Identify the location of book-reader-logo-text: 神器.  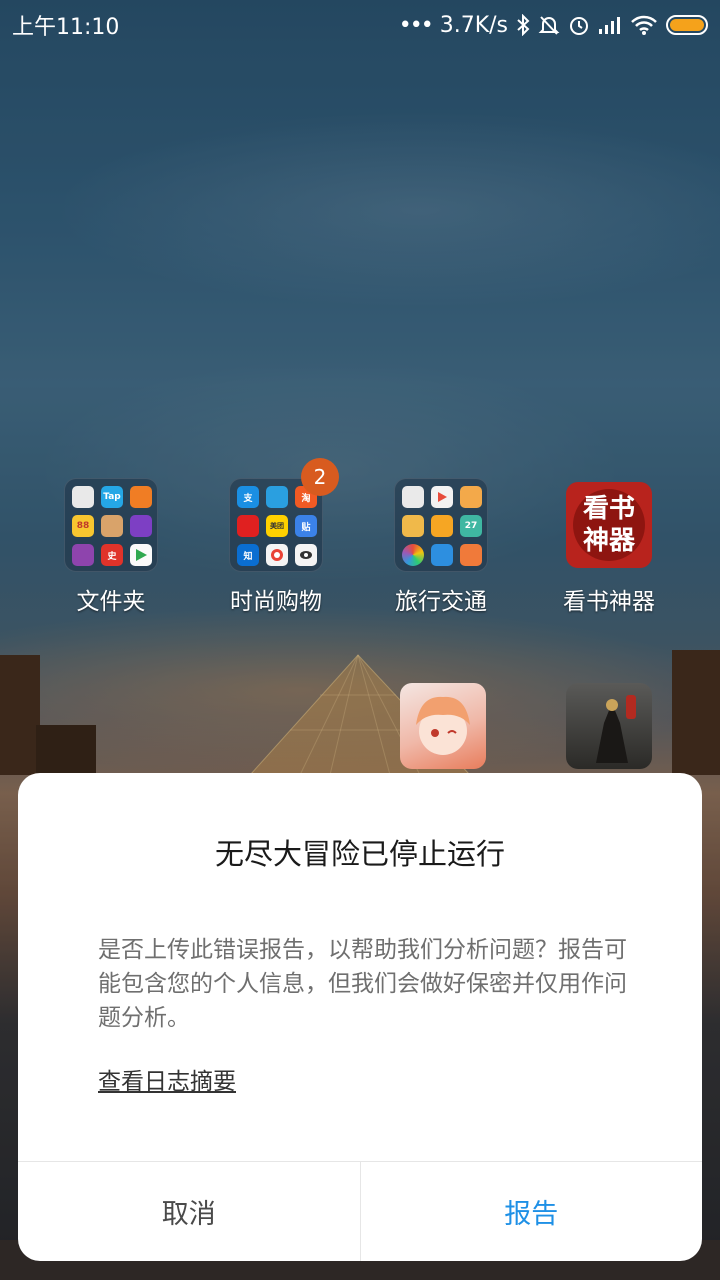
(608, 541).